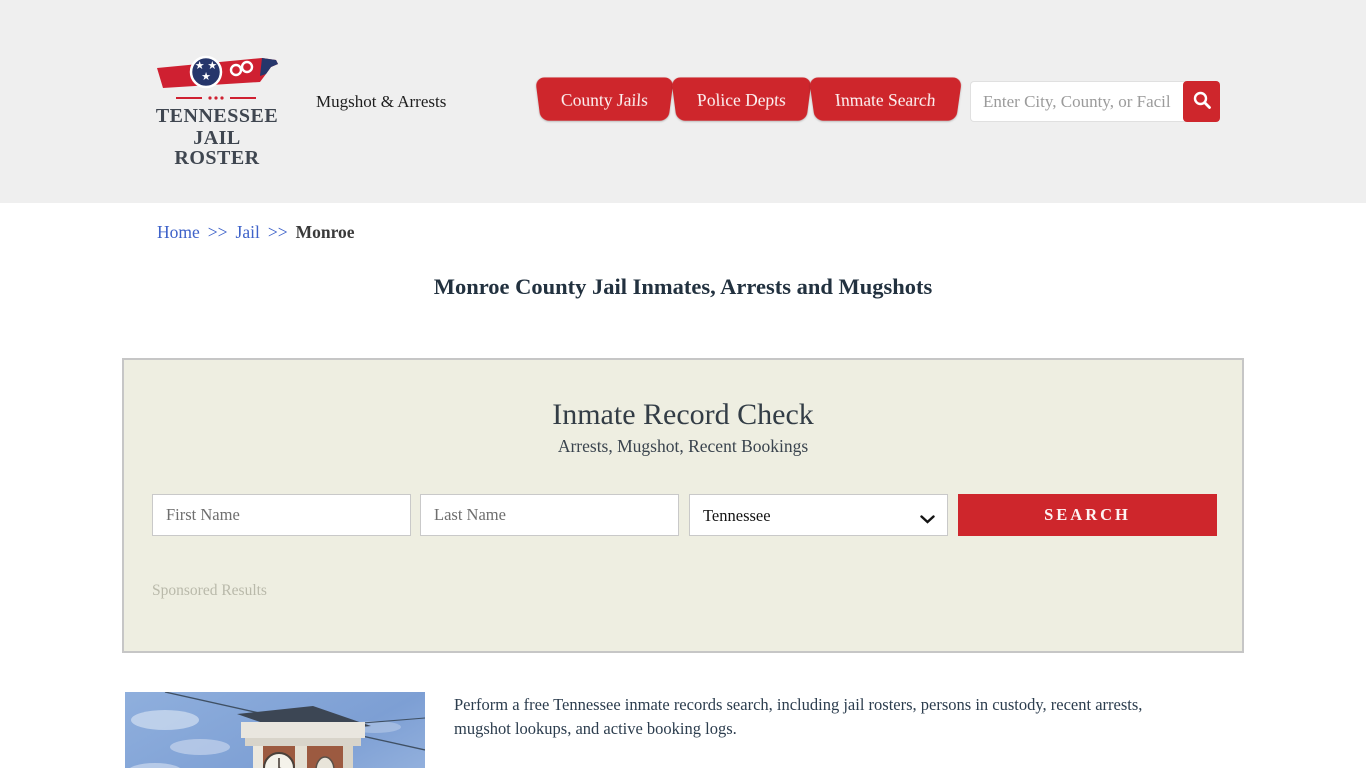 This screenshot has width=1366, height=768. I want to click on main-nav: County Jails Police Depts Inmate Search, so click(748, 99).